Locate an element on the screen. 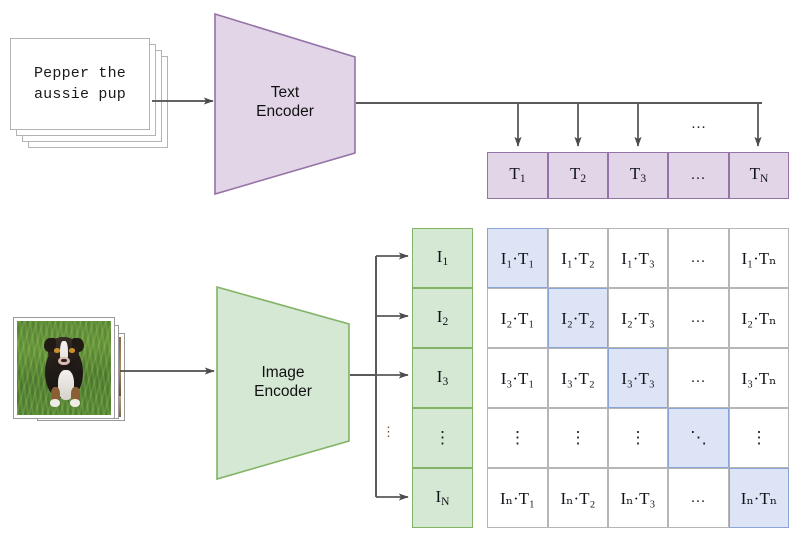 The height and width of the screenshot is (537, 806). text-encoder-label-line2: Encoder is located at coordinates (285, 111).